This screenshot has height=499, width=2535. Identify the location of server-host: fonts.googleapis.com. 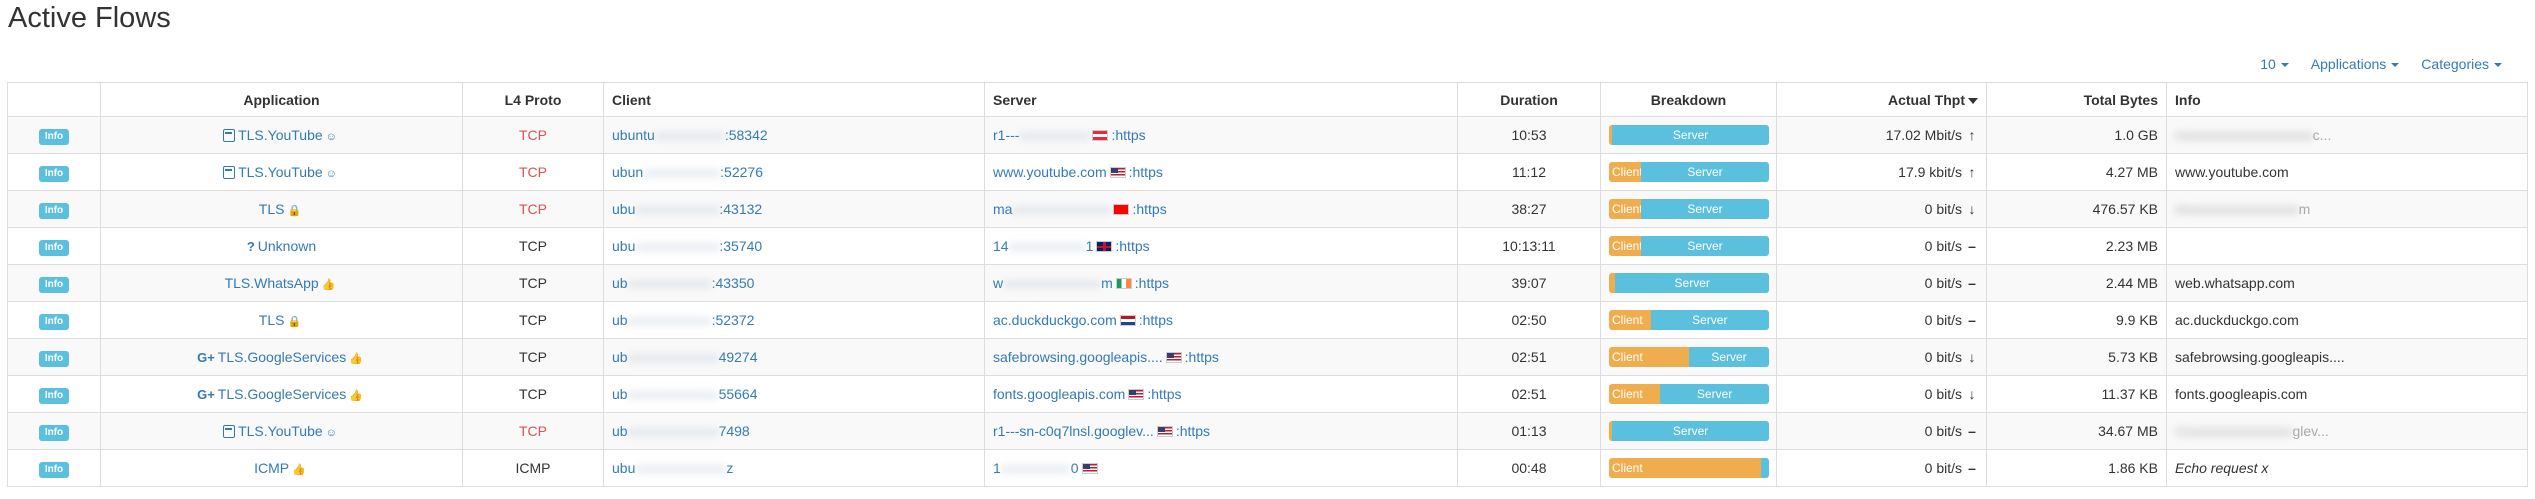
(1059, 394).